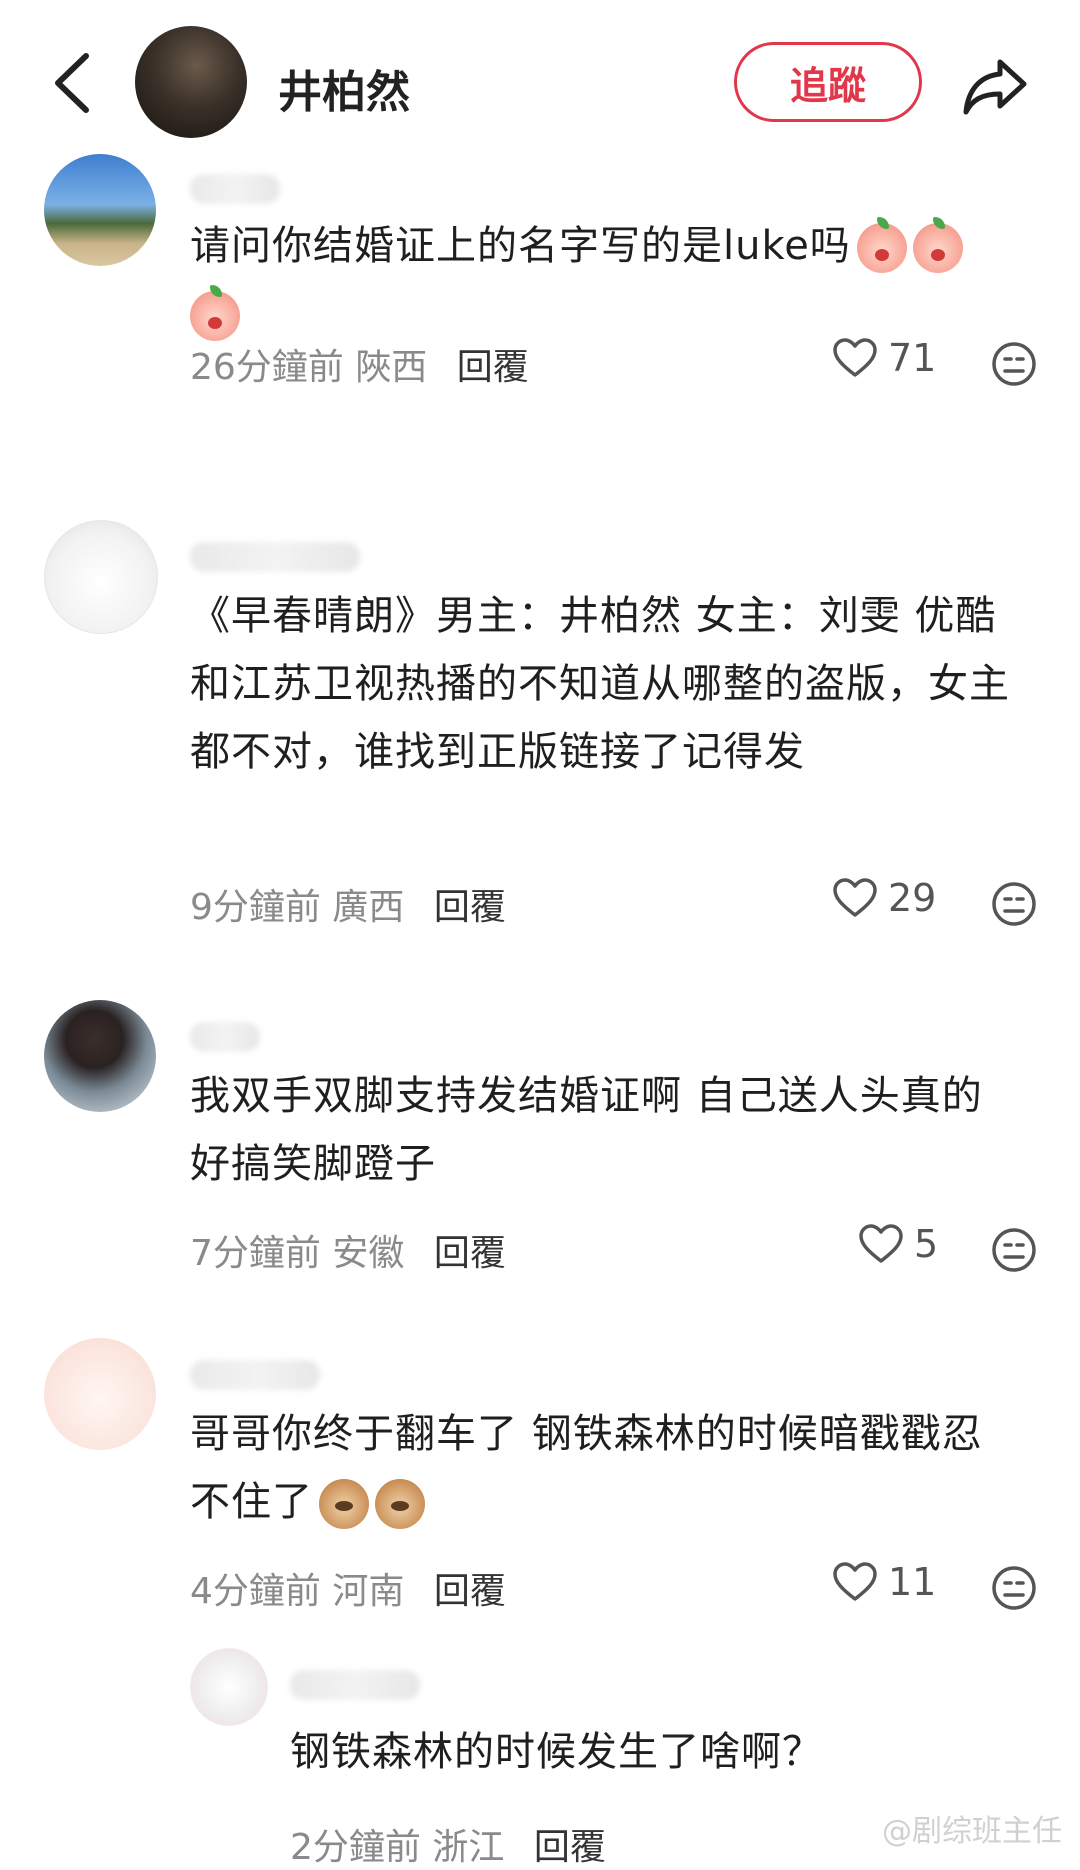 The image size is (1080, 1870). I want to click on like-count: 71, so click(912, 358).